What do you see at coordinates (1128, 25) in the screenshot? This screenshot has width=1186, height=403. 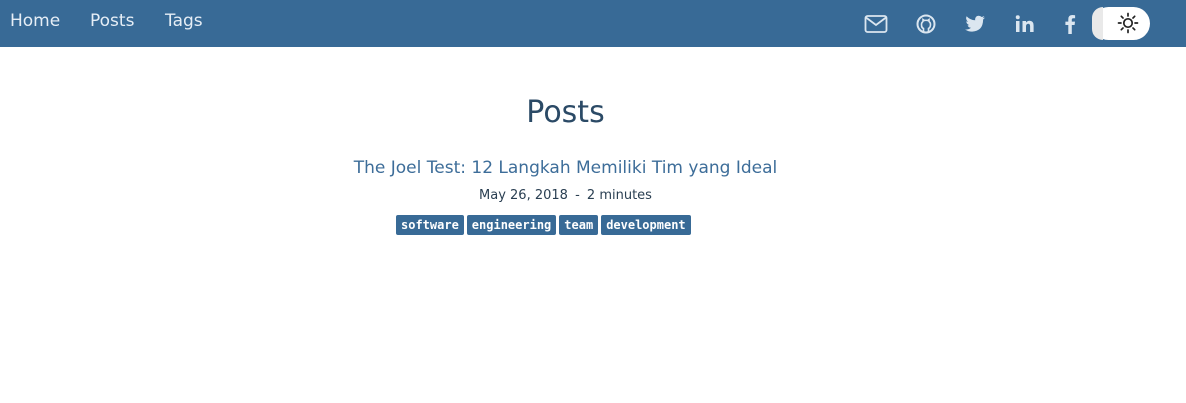 I see `sun-icon` at bounding box center [1128, 25].